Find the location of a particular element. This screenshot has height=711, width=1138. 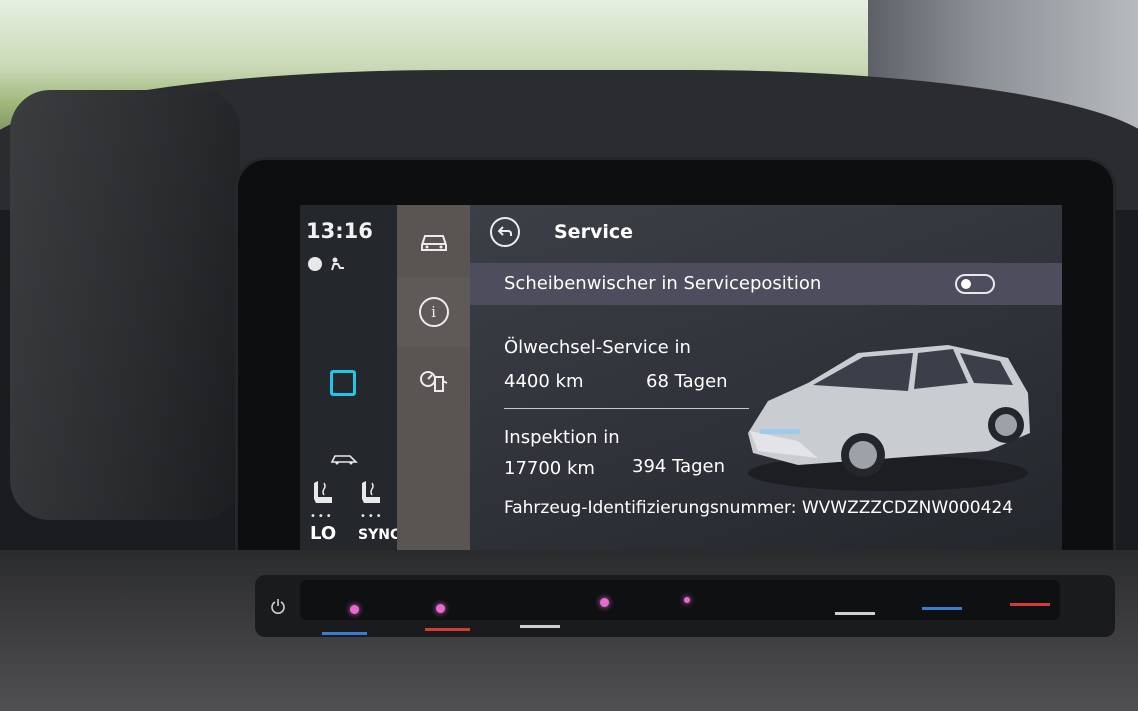

sync-button: SYNC is located at coordinates (379, 535).